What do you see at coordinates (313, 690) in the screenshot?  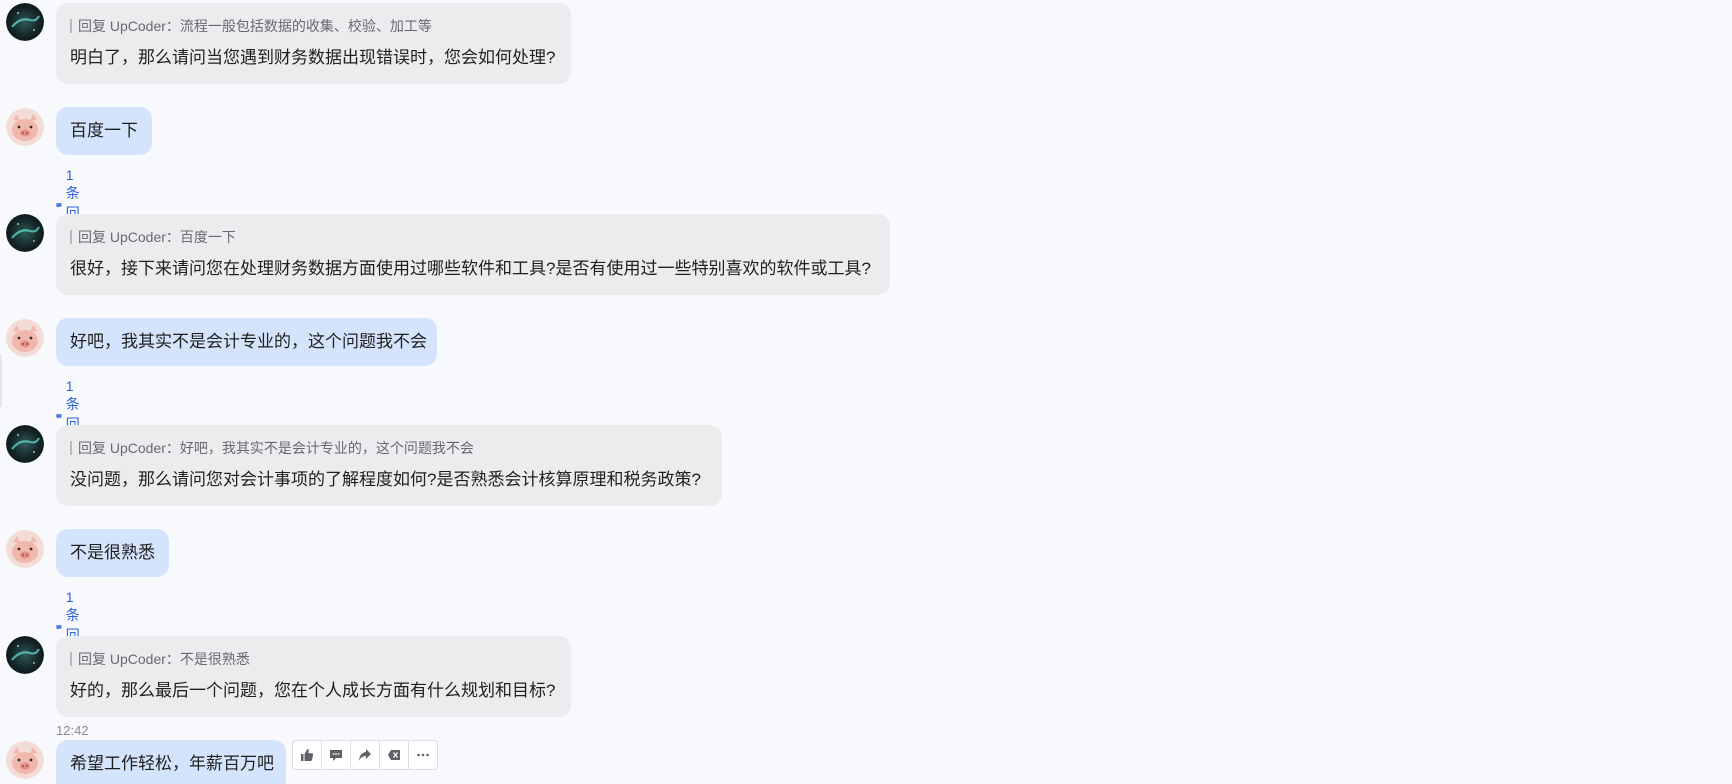 I see `message-text: 好的，那么最后一个问题，您在个人成长方面有什么规划和目标?` at bounding box center [313, 690].